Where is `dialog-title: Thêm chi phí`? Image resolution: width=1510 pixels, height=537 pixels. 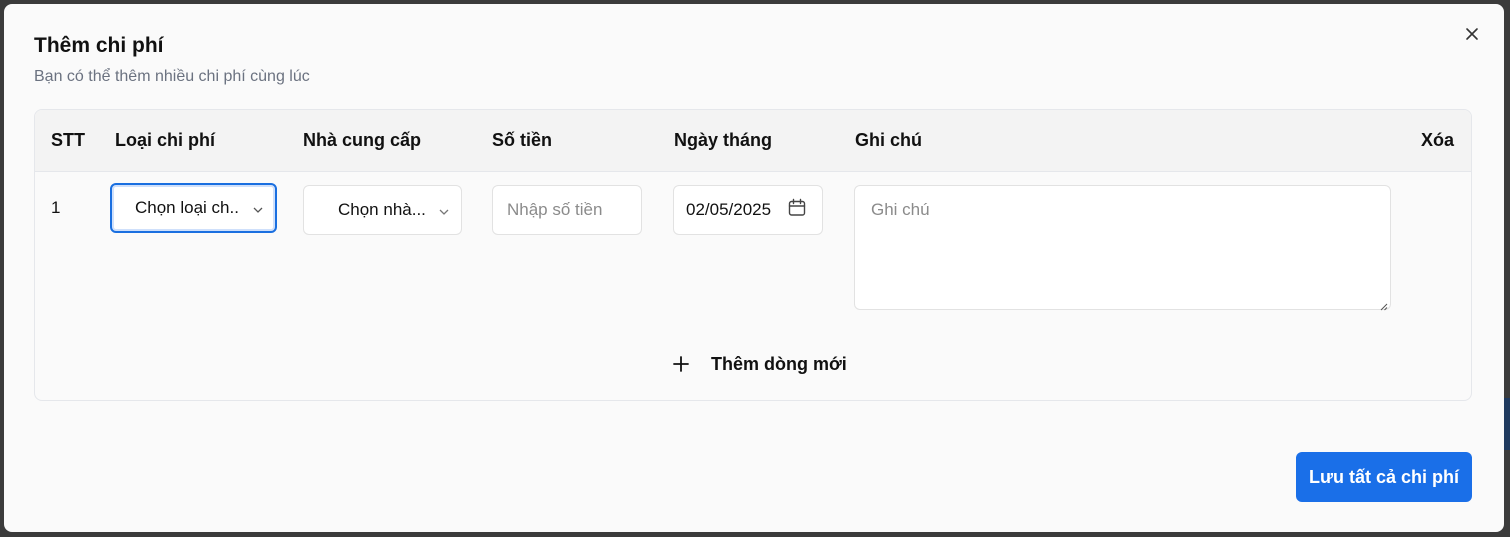 dialog-title: Thêm chi phí is located at coordinates (99, 45).